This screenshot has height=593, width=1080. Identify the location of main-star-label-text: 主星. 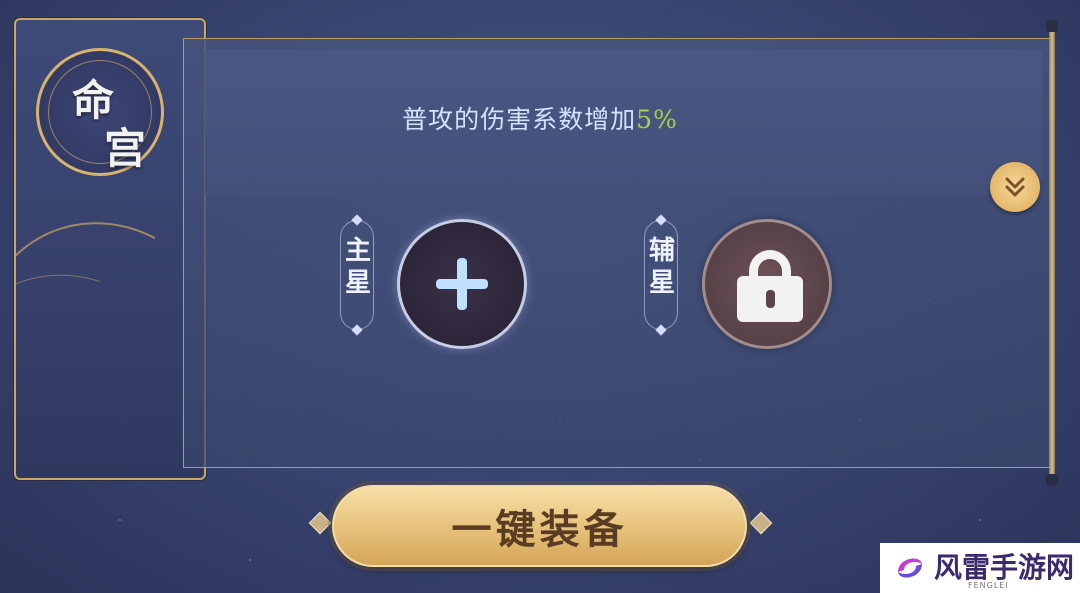
(357, 267).